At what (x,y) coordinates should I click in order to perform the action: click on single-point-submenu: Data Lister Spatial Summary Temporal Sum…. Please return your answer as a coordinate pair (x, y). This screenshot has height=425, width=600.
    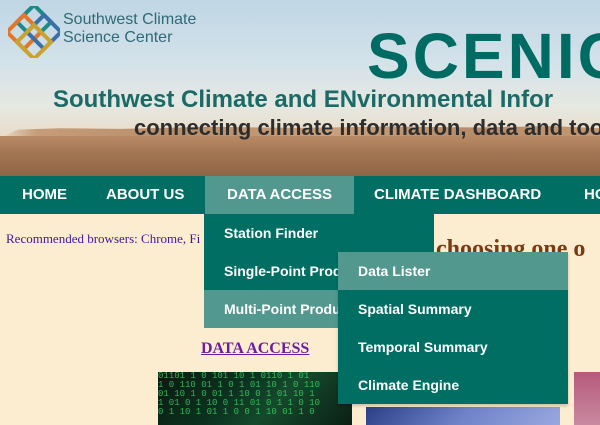
    Looking at the image, I should click on (453, 328).